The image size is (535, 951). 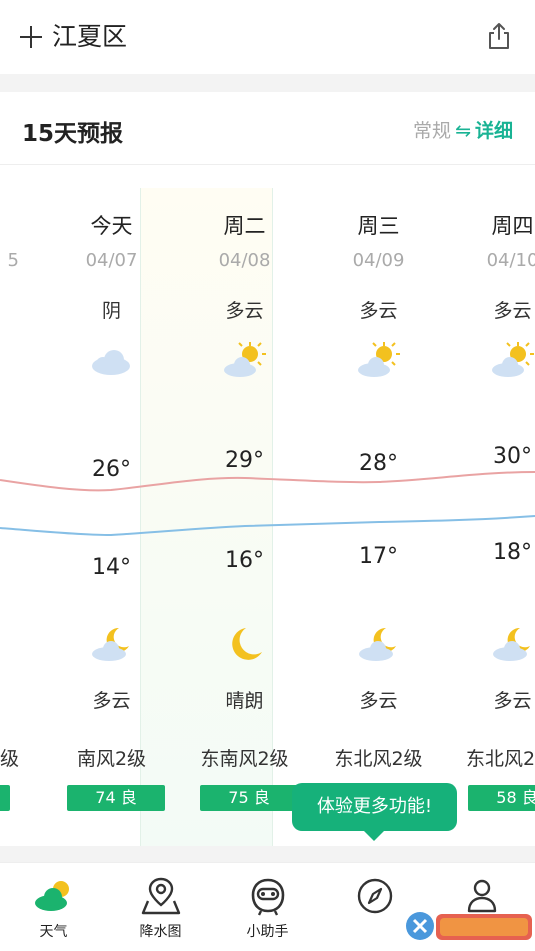 What do you see at coordinates (510, 260) in the screenshot?
I see `date: 04/10` at bounding box center [510, 260].